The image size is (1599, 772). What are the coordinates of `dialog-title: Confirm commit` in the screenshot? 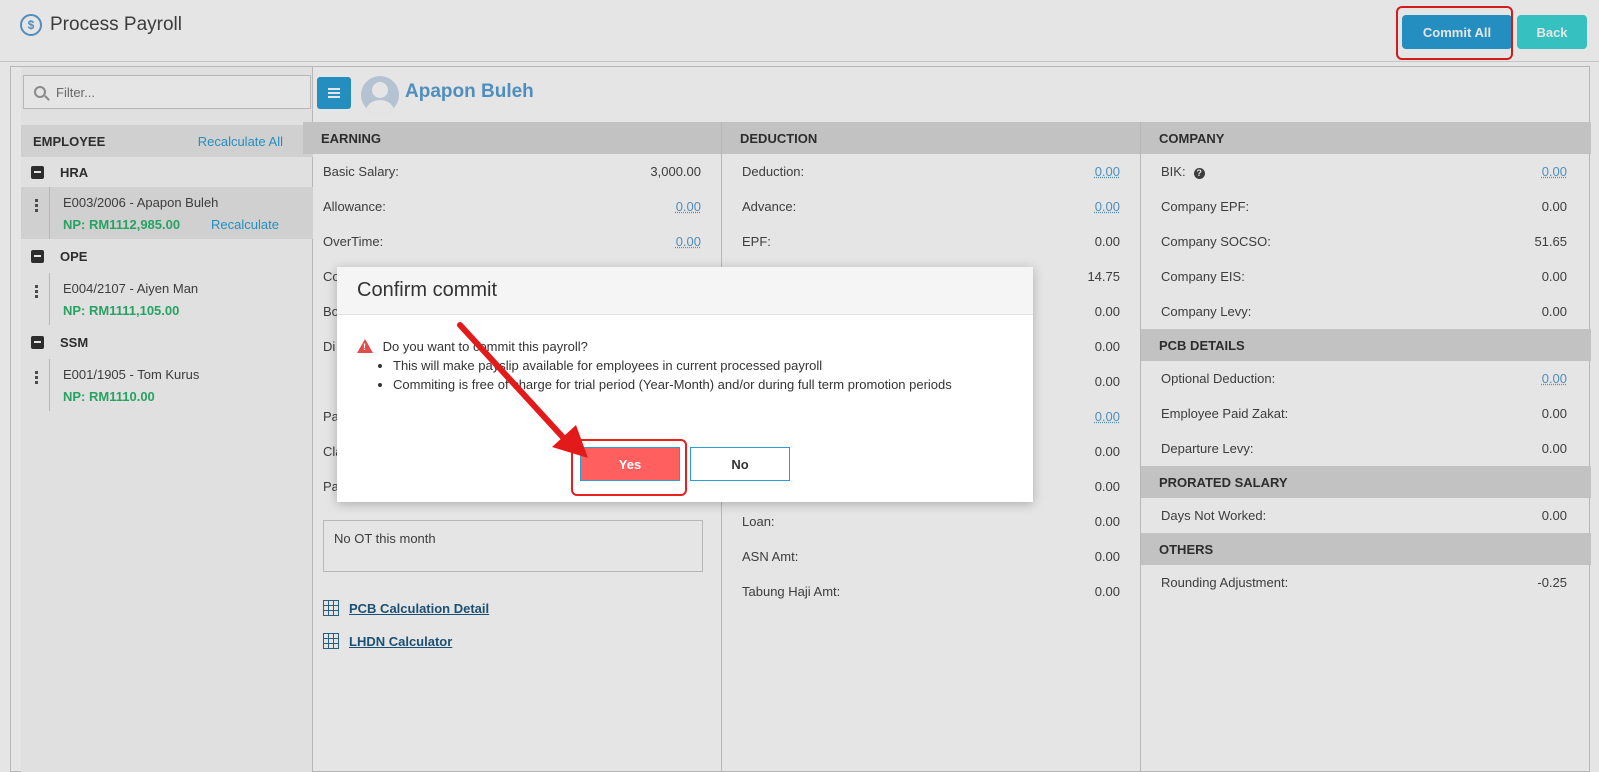 It's located at (427, 290).